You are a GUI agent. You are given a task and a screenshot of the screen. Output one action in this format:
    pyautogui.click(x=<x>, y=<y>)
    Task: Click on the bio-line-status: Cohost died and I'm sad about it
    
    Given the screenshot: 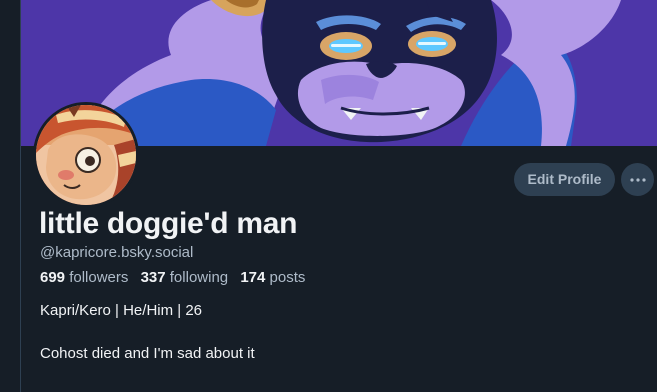 What is the action you would take?
    pyautogui.click(x=147, y=353)
    